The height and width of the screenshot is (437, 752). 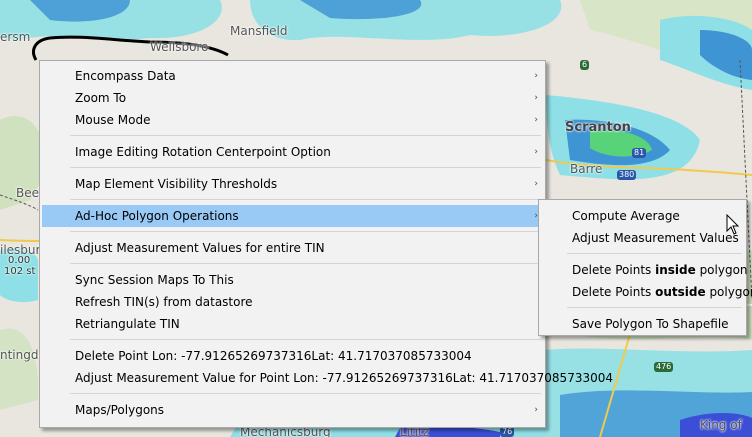 What do you see at coordinates (154, 280) in the screenshot?
I see `menu-item-label: Sync Session Maps To This` at bounding box center [154, 280].